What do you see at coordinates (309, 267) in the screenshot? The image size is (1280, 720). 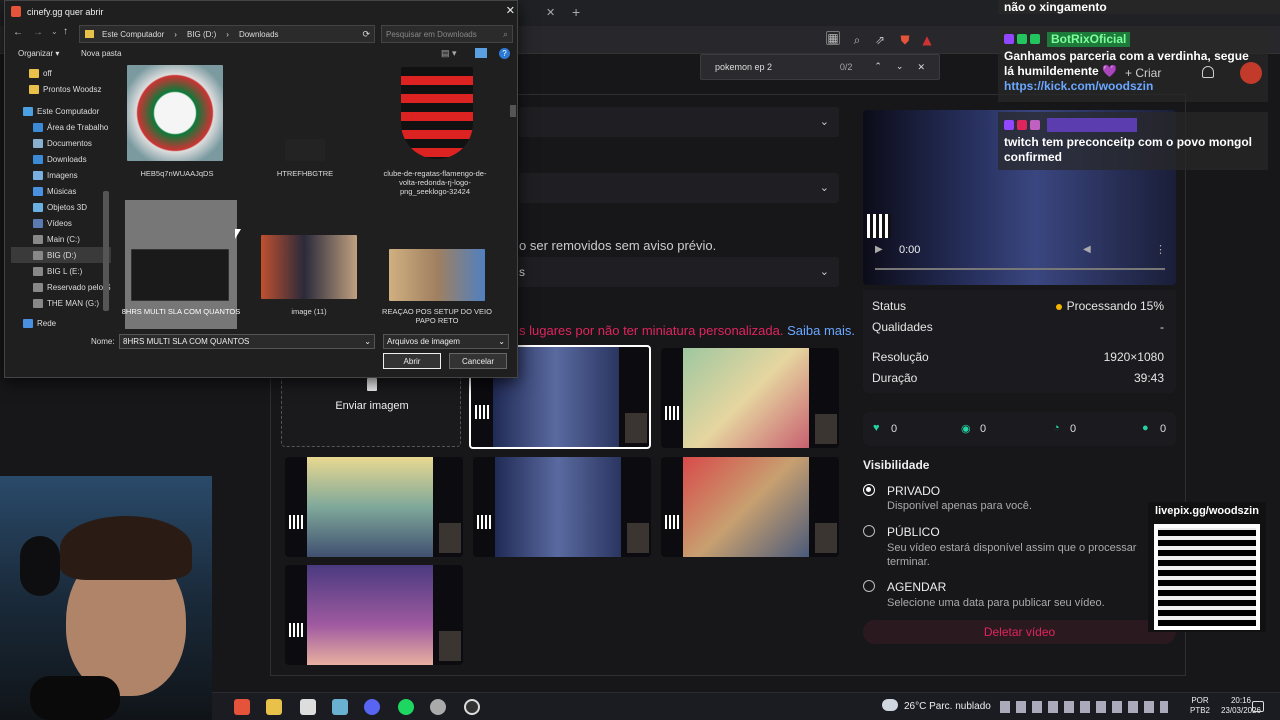 I see `one-piece-thumb` at bounding box center [309, 267].